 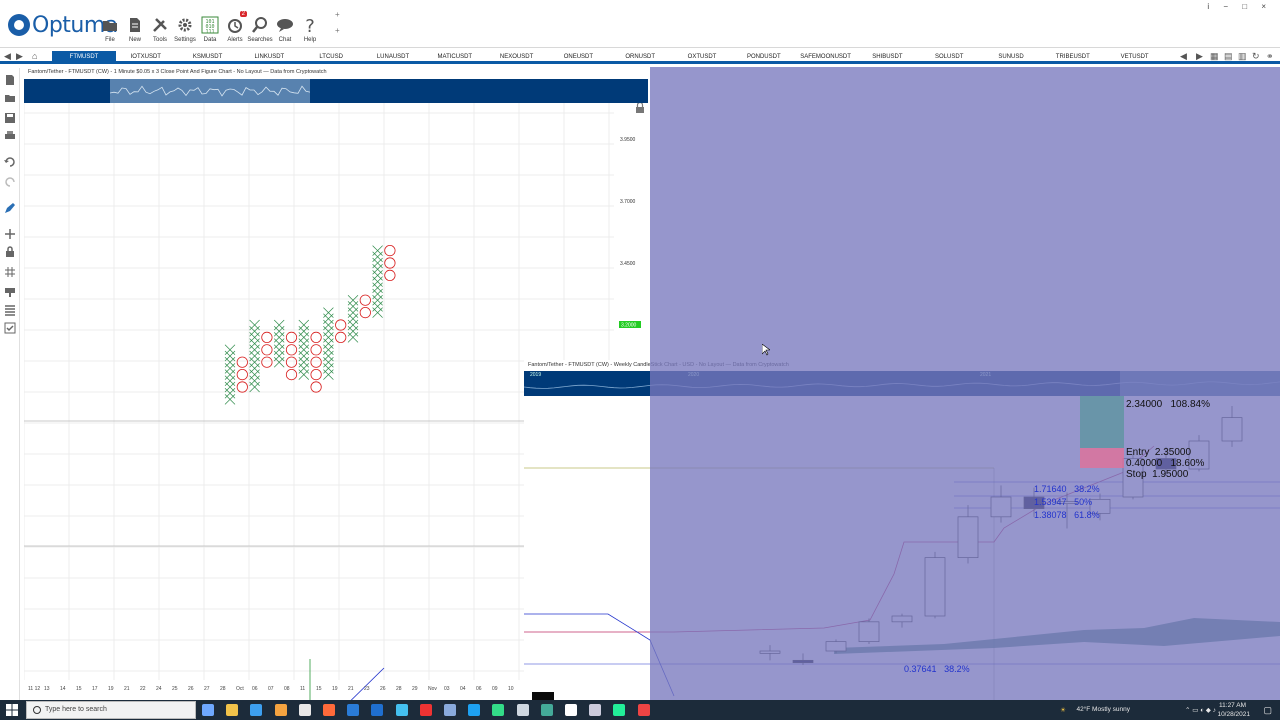 I want to click on windows-start-icon, so click(x=12, y=710).